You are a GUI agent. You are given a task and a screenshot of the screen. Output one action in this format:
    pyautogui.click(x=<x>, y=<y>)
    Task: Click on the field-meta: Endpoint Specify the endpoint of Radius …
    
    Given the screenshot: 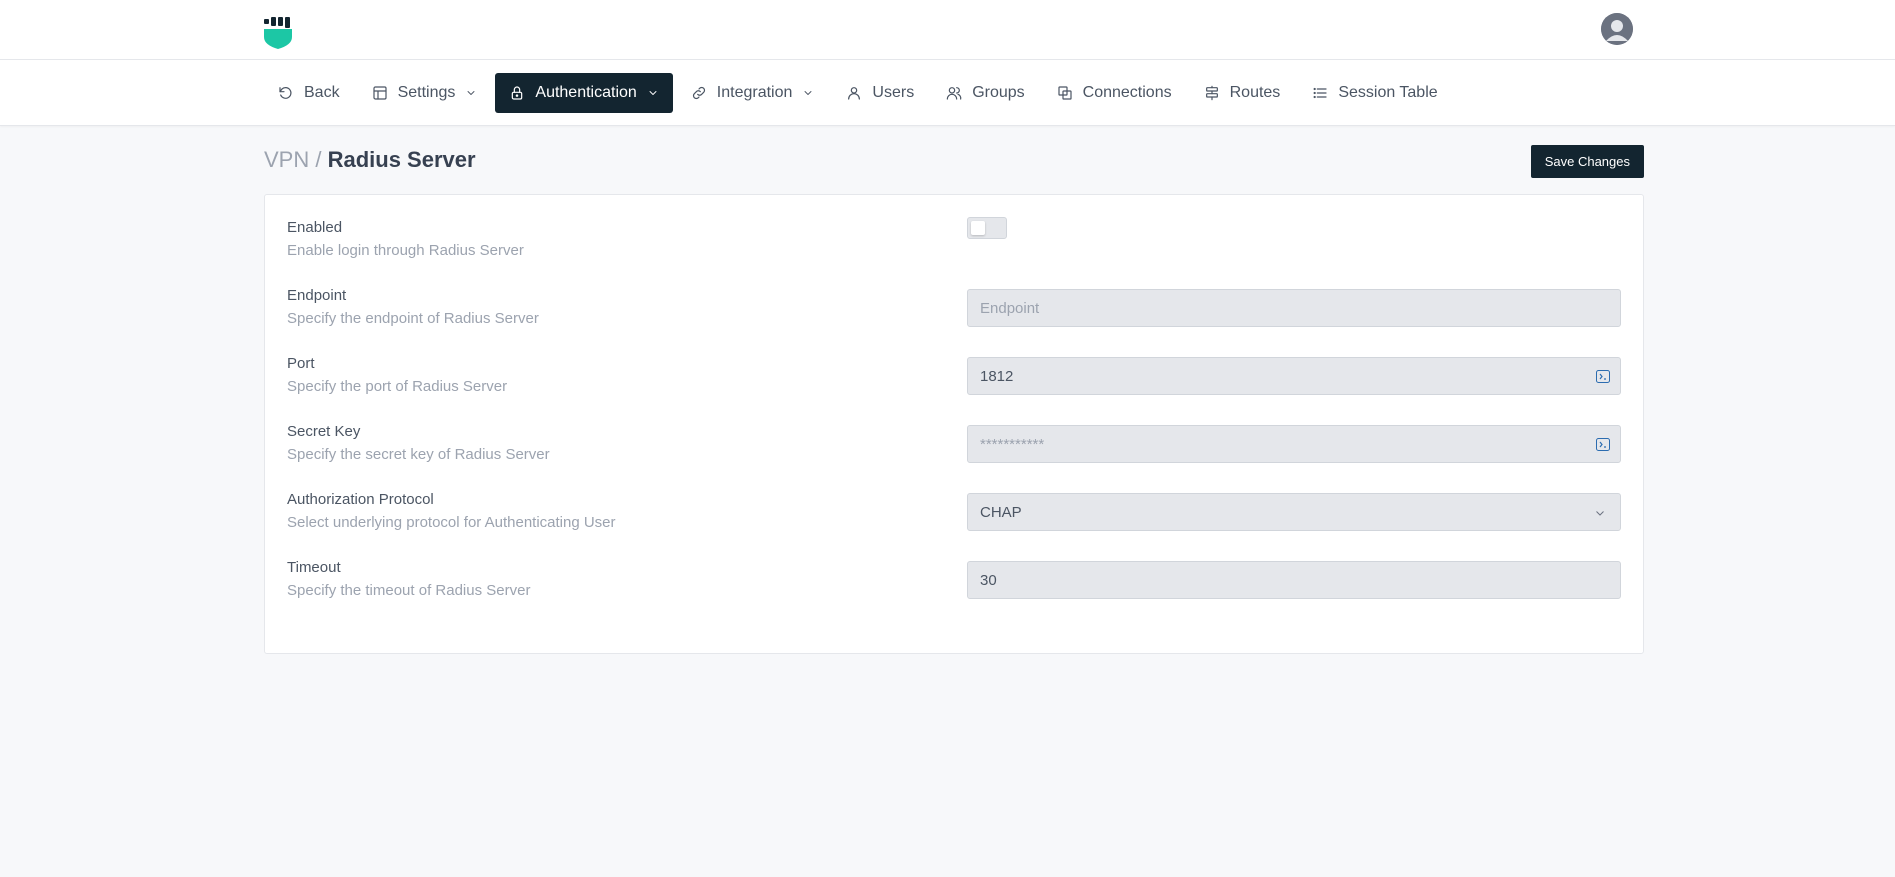 What is the action you would take?
    pyautogui.click(x=413, y=317)
    